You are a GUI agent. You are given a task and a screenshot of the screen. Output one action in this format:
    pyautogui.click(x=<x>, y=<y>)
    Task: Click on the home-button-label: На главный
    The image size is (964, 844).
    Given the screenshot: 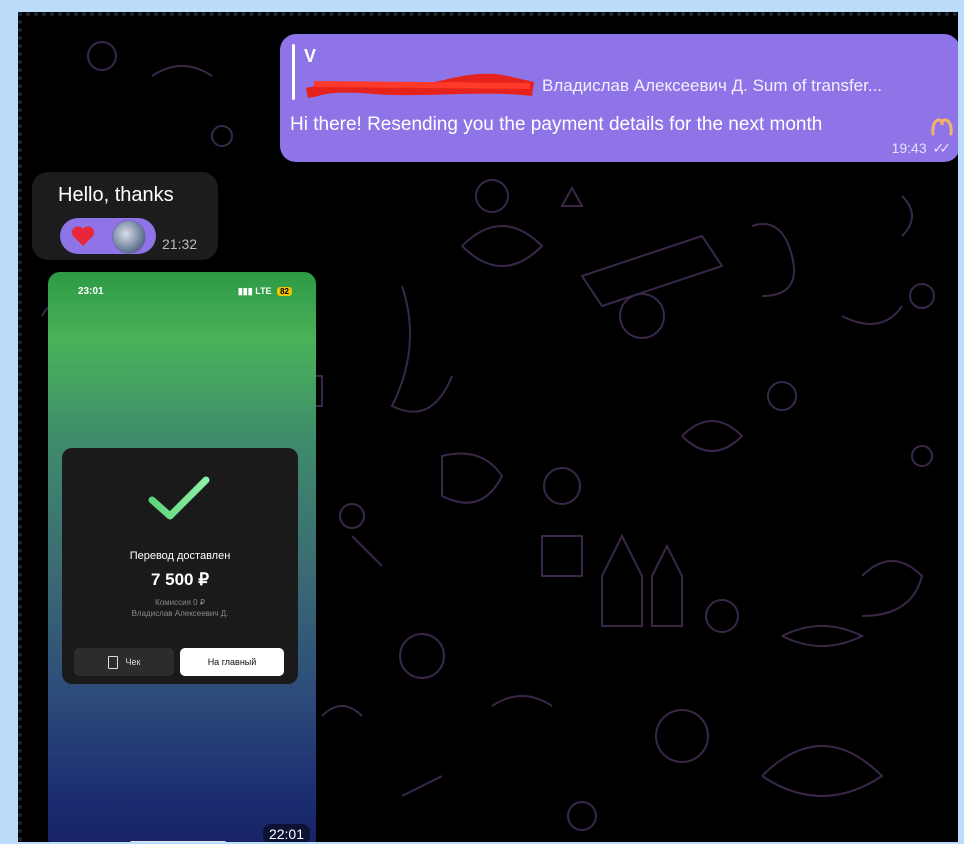 What is the action you would take?
    pyautogui.click(x=232, y=662)
    